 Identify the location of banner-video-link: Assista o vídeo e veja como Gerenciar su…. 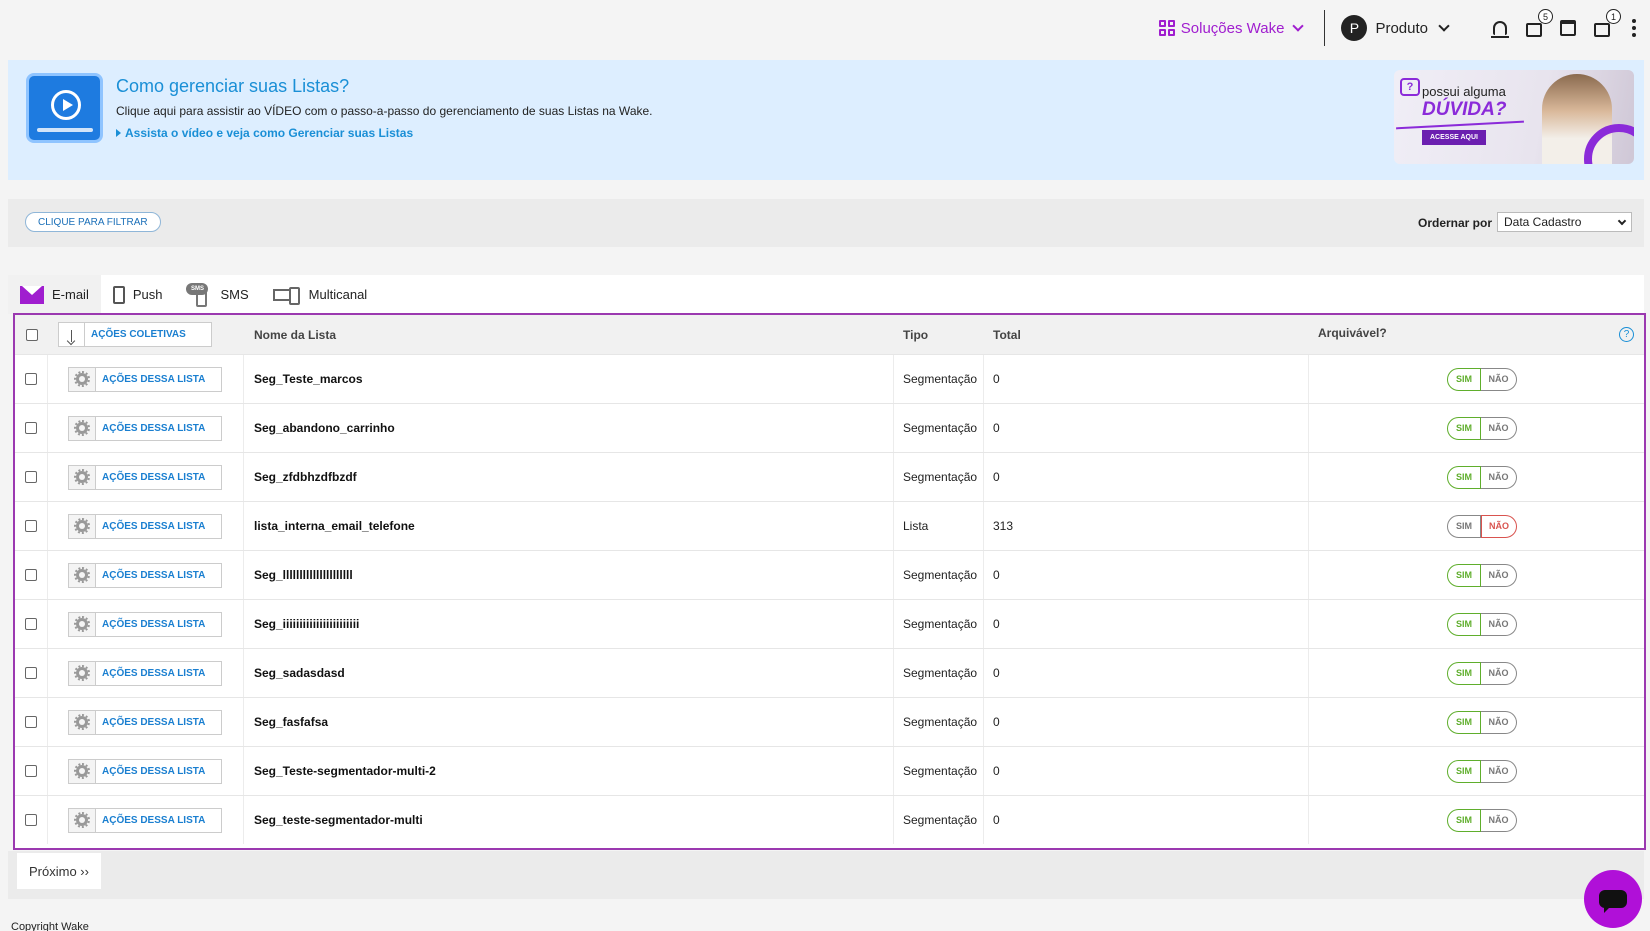
(264, 133).